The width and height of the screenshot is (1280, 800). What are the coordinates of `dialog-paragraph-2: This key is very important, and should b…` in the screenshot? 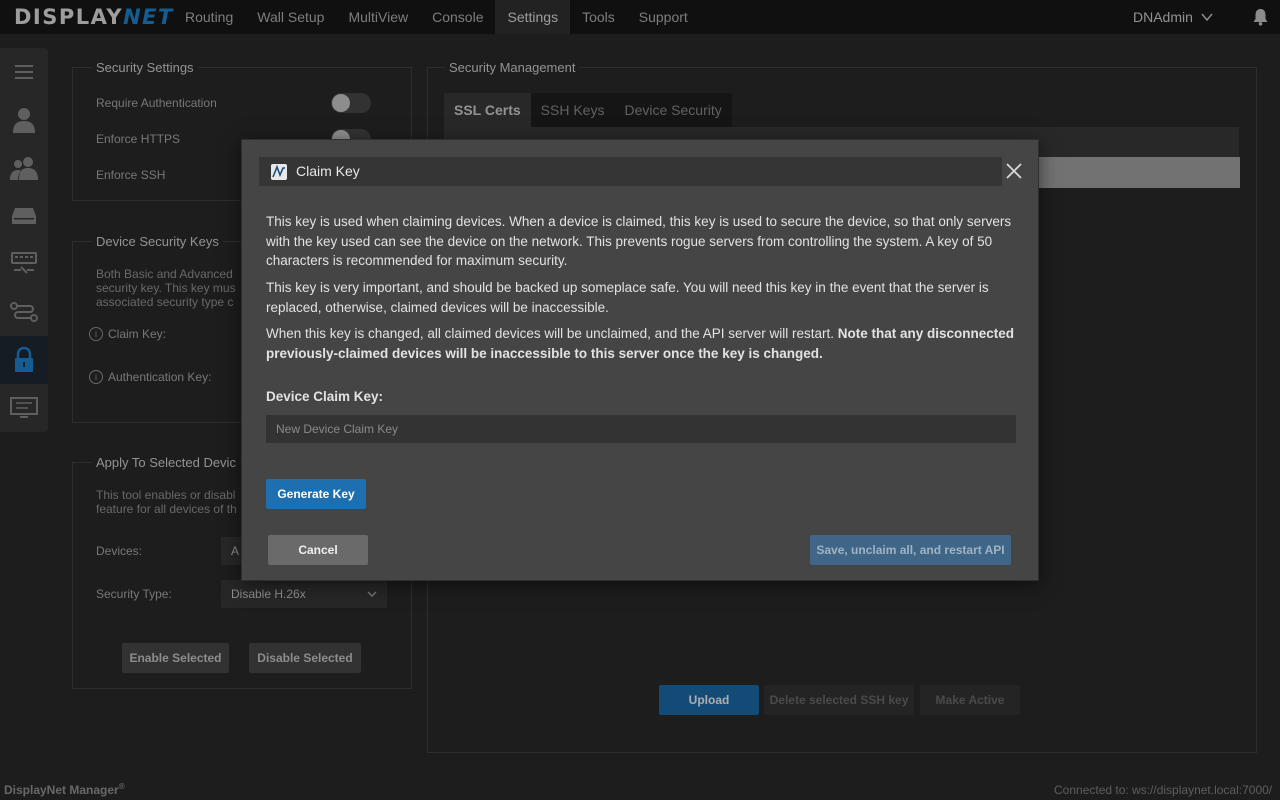 It's located at (627, 297).